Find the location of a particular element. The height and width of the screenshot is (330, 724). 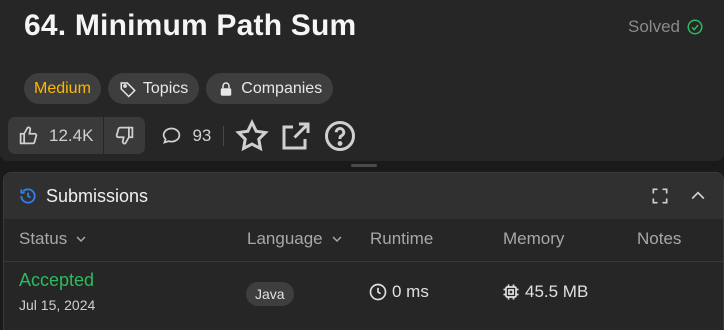

share-button is located at coordinates (296, 136).